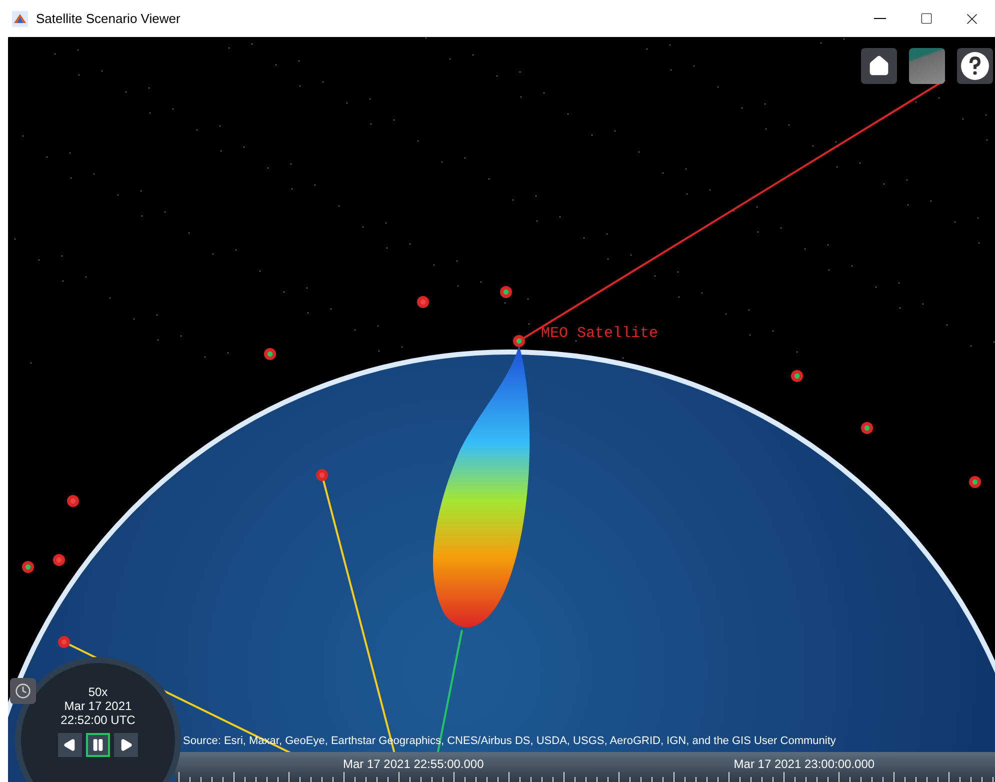  What do you see at coordinates (585, 767) in the screenshot?
I see `timeline-bar: Mar 17 2021 22:55:00.000 Mar 17 2021 23:00:00.000` at bounding box center [585, 767].